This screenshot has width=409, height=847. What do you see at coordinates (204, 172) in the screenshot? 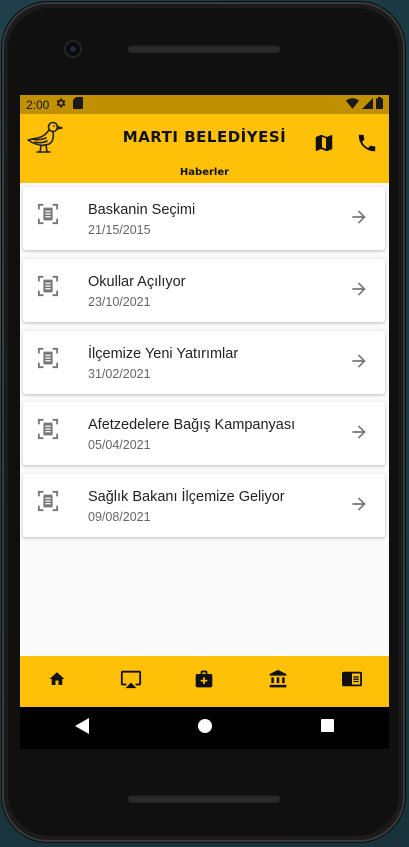
I see `page-title: Haberler` at bounding box center [204, 172].